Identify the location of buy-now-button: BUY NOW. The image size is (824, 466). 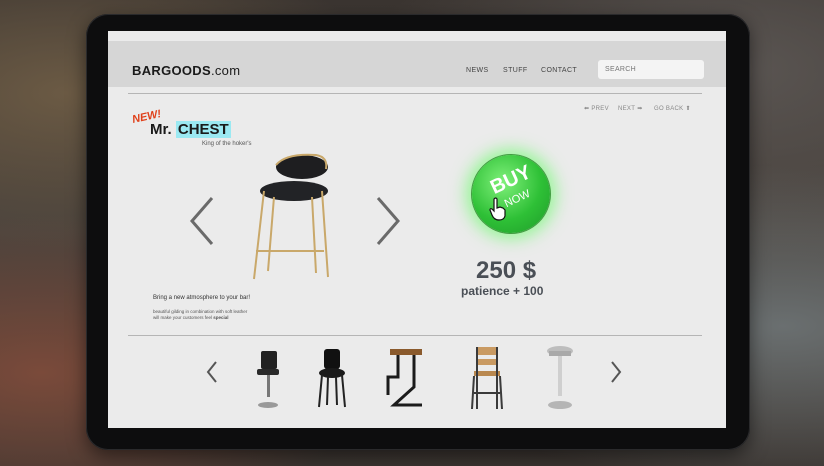
(511, 194).